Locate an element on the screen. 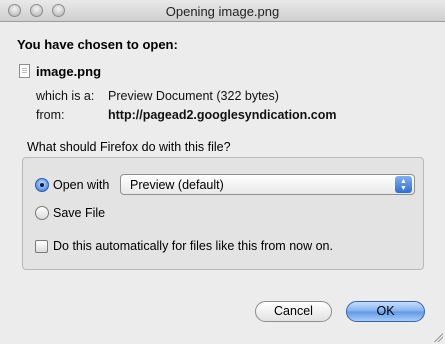 Image resolution: width=445 pixels, height=344 pixels. file-type-row: which is a: Preview Document (322 bytes) is located at coordinates (157, 96).